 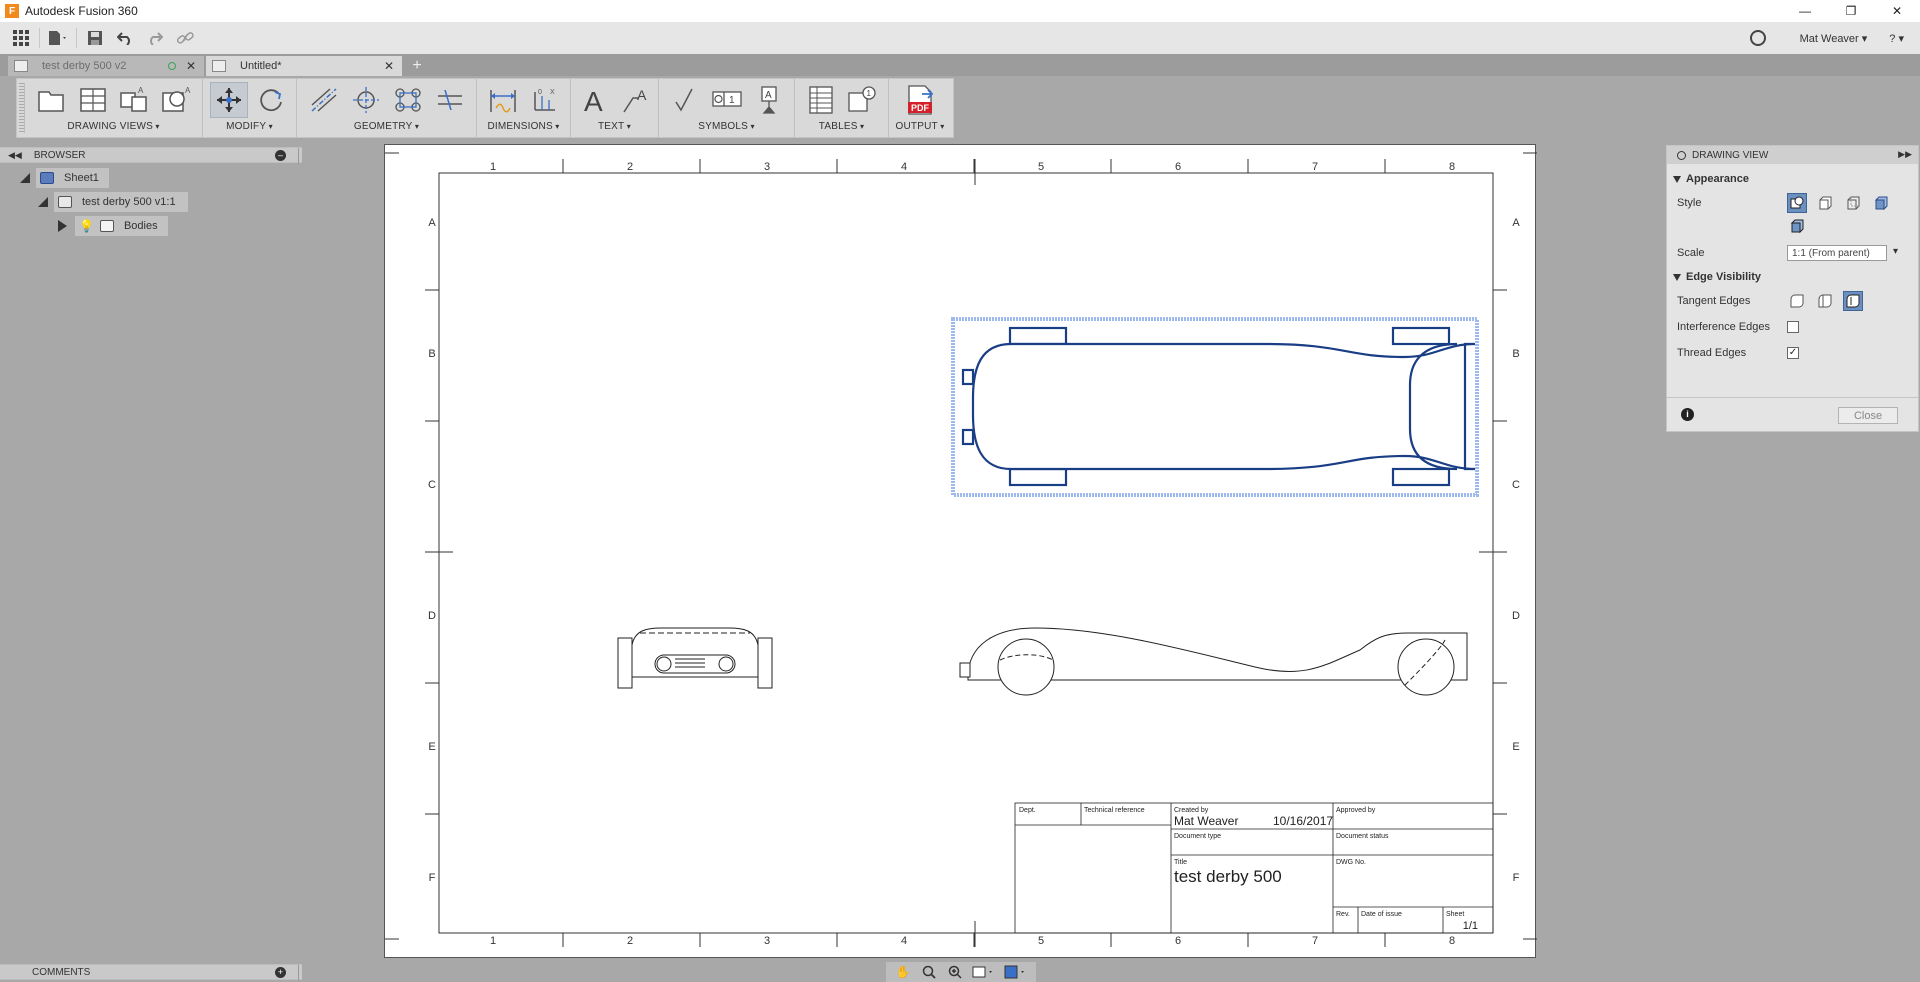 I want to click on ordinate-dimension-icon: 0X, so click(x=545, y=100).